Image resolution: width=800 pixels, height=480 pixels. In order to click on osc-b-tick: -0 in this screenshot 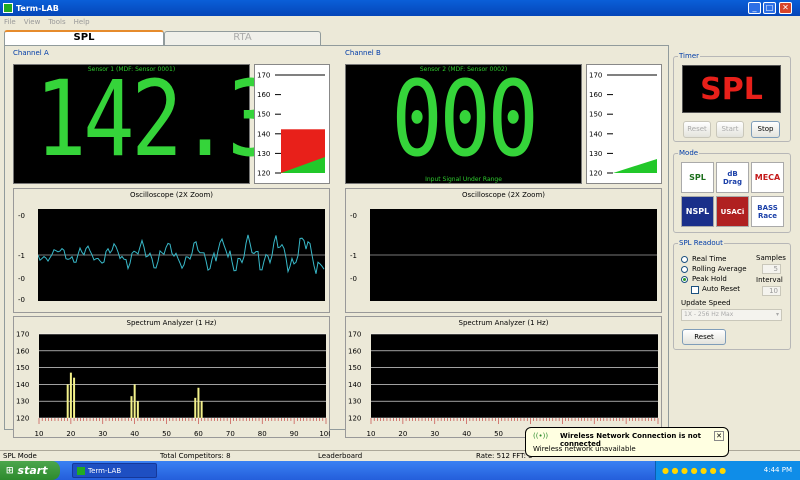, I will do `click(353, 279)`.